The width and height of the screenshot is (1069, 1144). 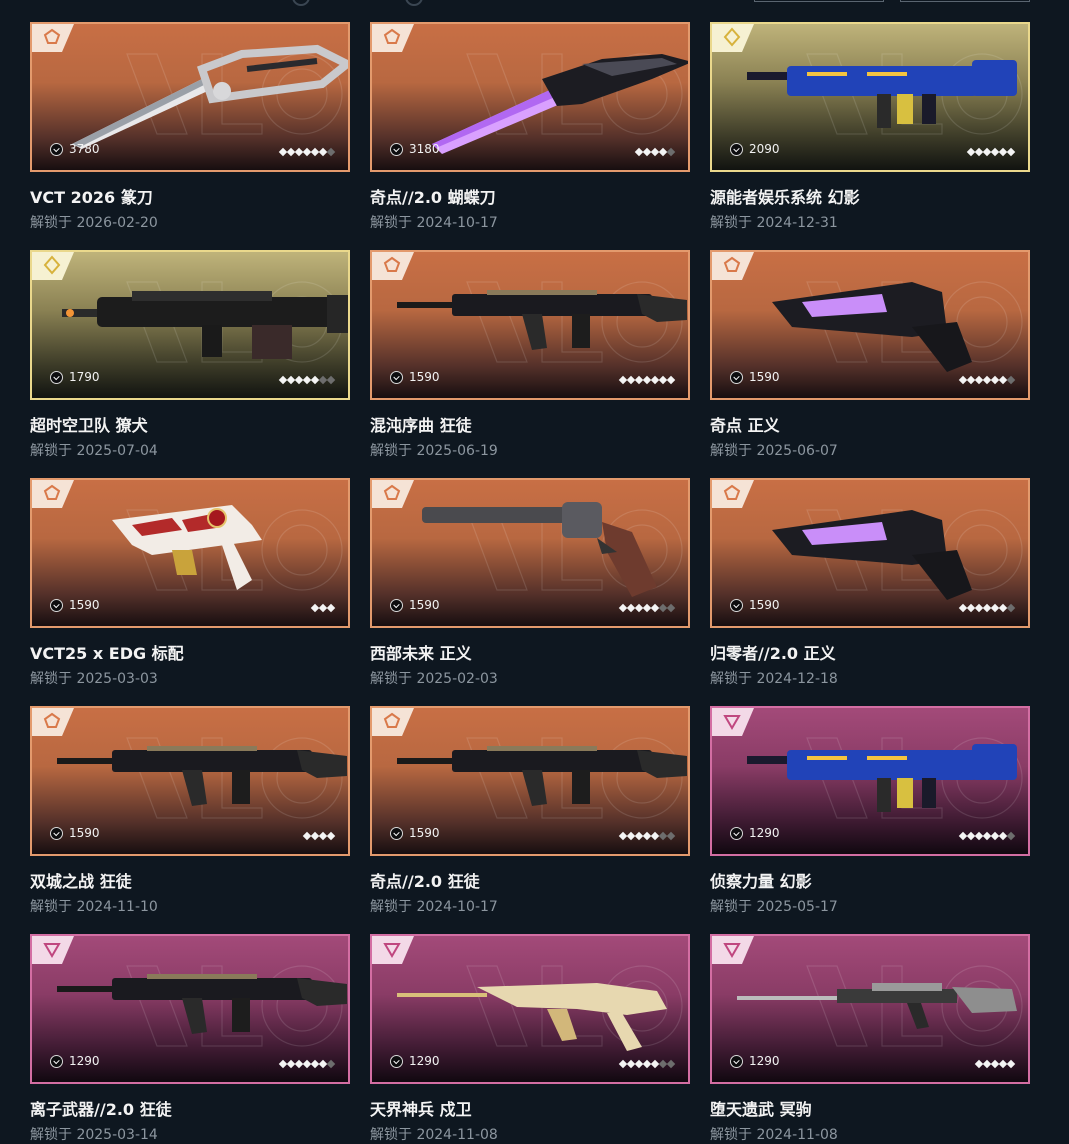 What do you see at coordinates (965, 1) in the screenshot?
I see `sort-select` at bounding box center [965, 1].